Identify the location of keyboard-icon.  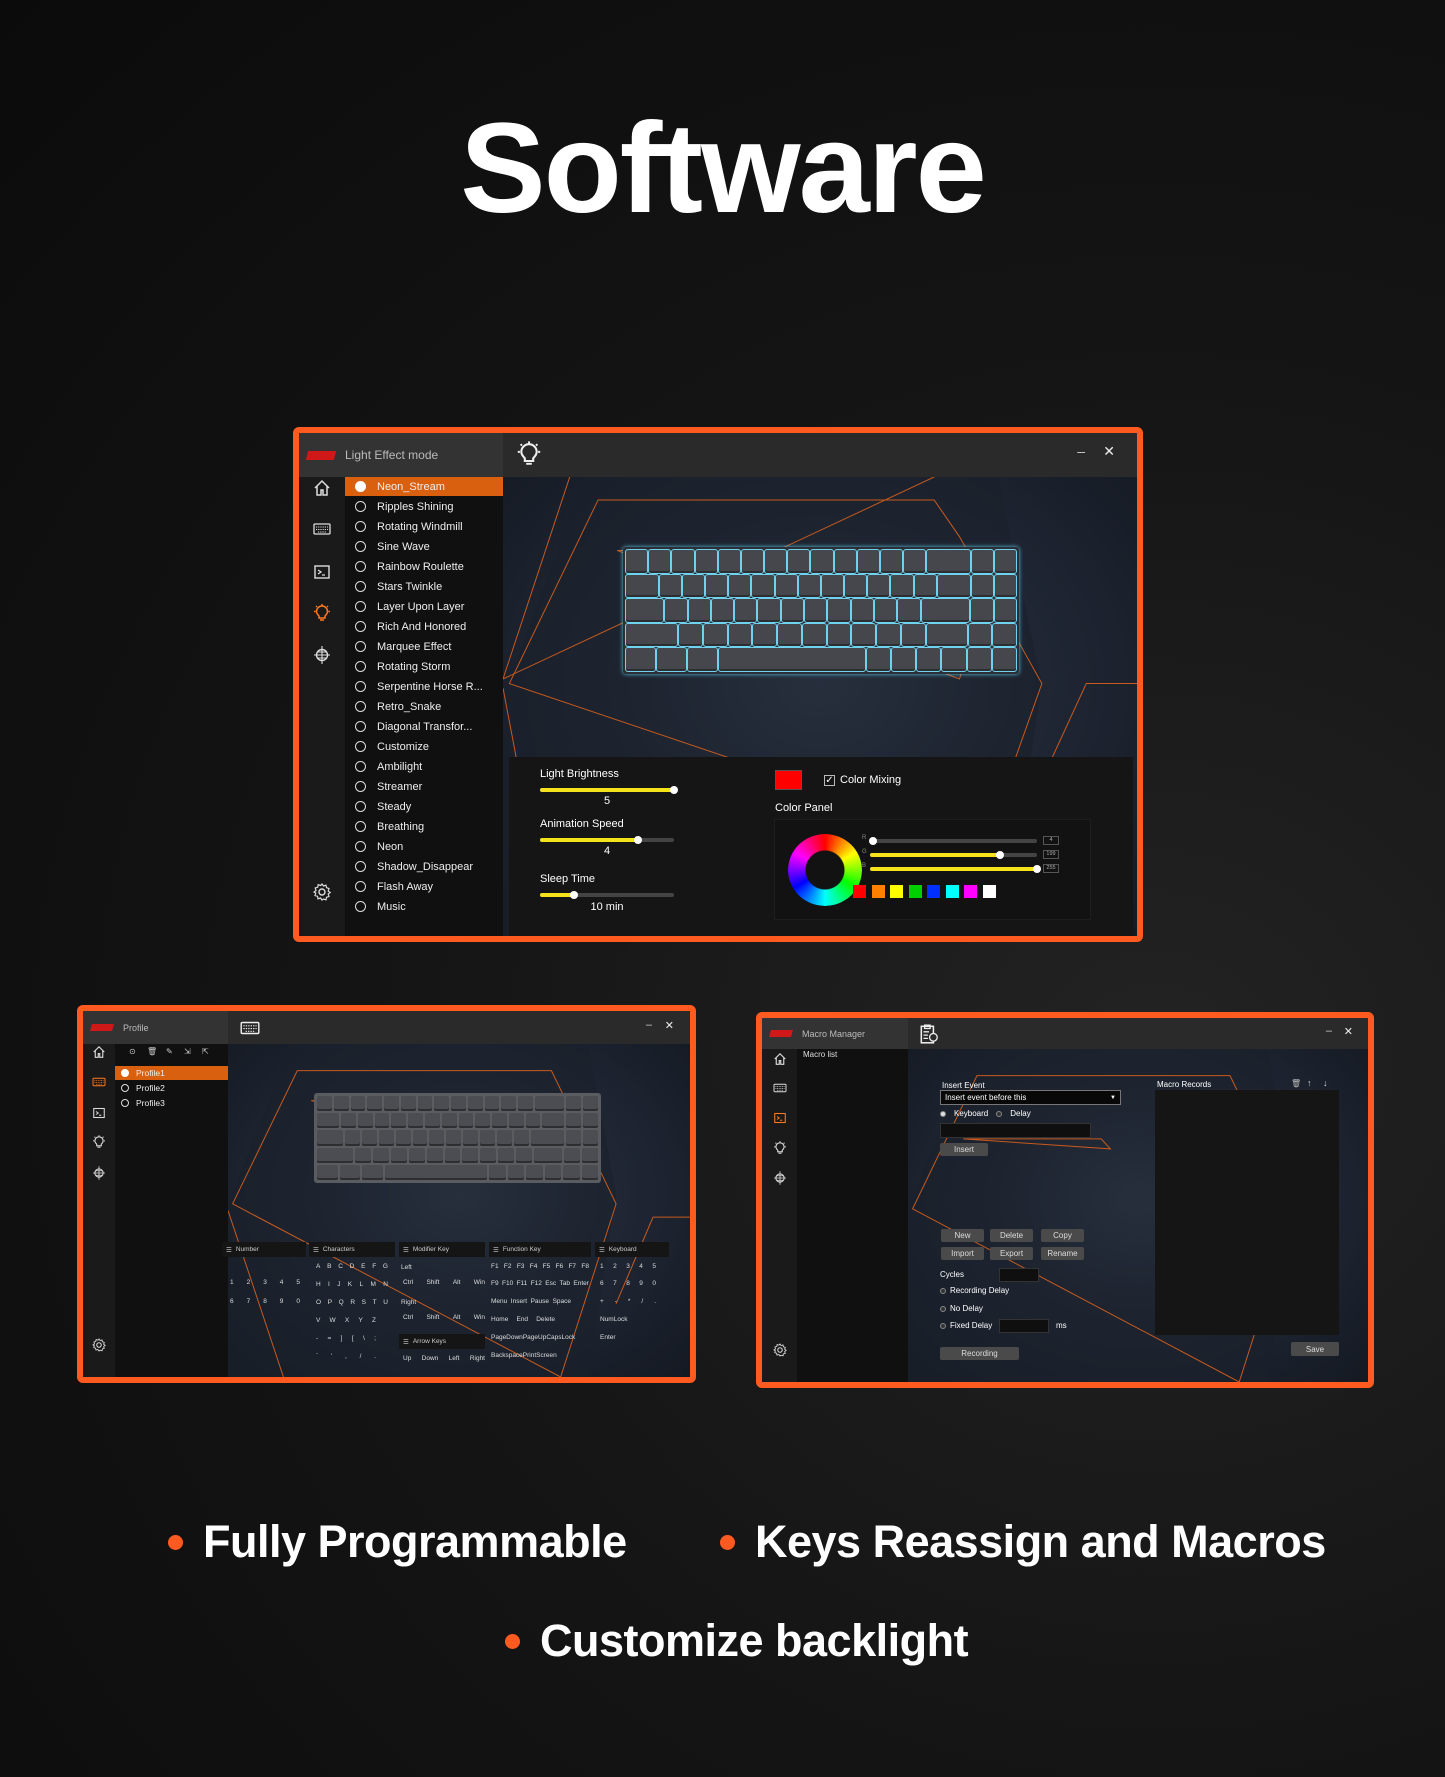
(99, 1082).